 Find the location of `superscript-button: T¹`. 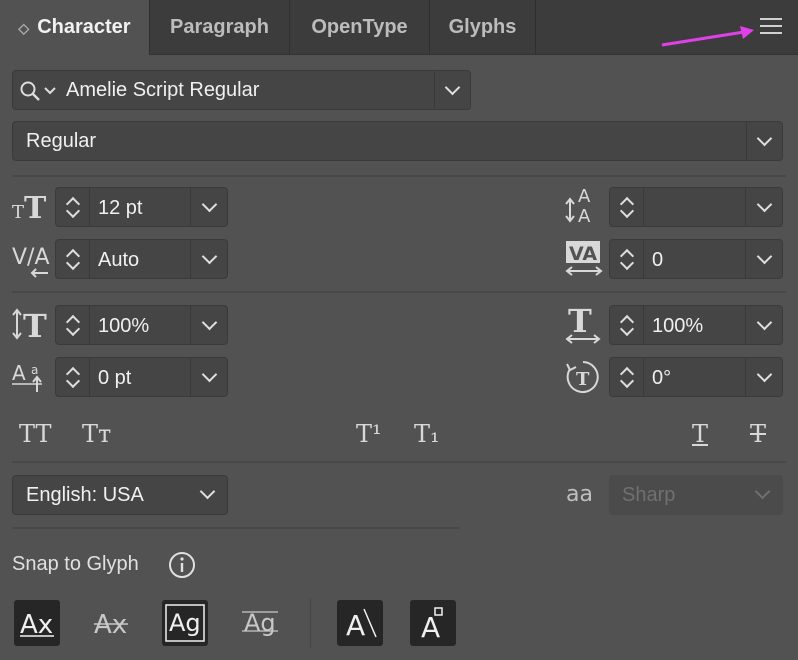

superscript-button: T¹ is located at coordinates (369, 434).